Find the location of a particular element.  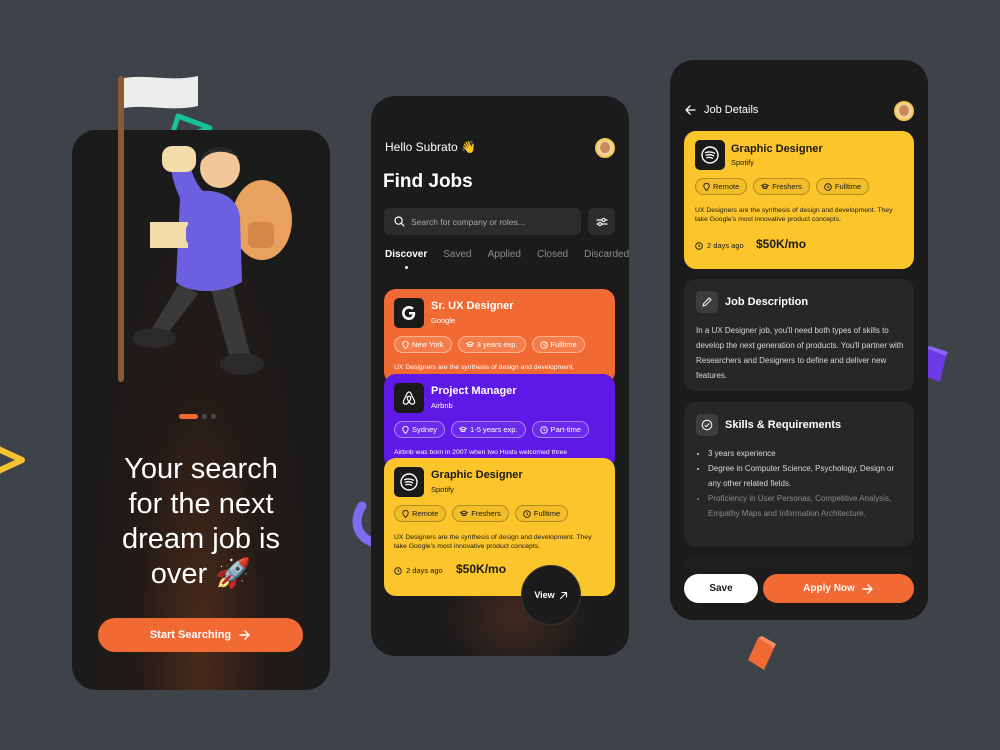

job-tags: New York 3 years exp. Fulltime is located at coordinates (489, 344).